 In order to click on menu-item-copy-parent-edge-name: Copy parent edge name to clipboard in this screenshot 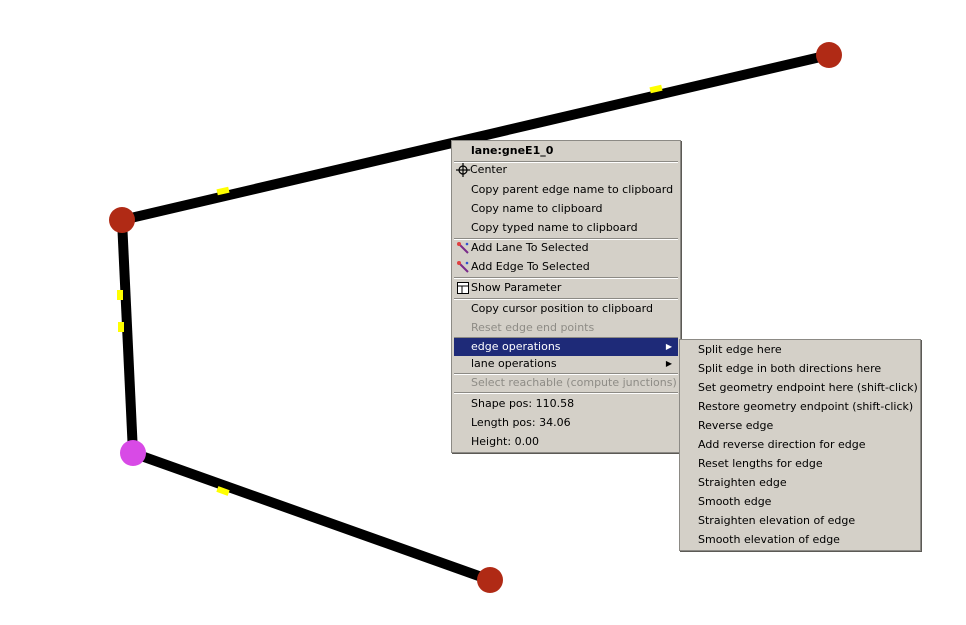, I will do `click(566, 190)`.